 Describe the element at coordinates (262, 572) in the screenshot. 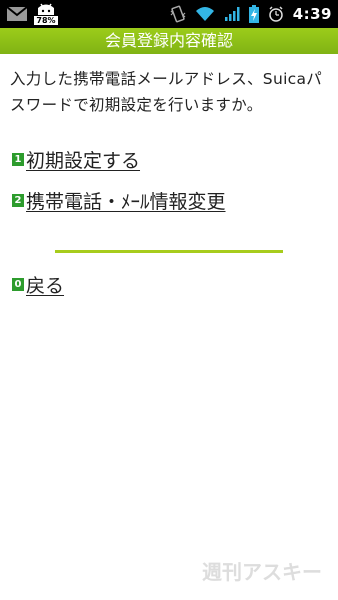

I see `watermark: 週刊アスキー` at that location.